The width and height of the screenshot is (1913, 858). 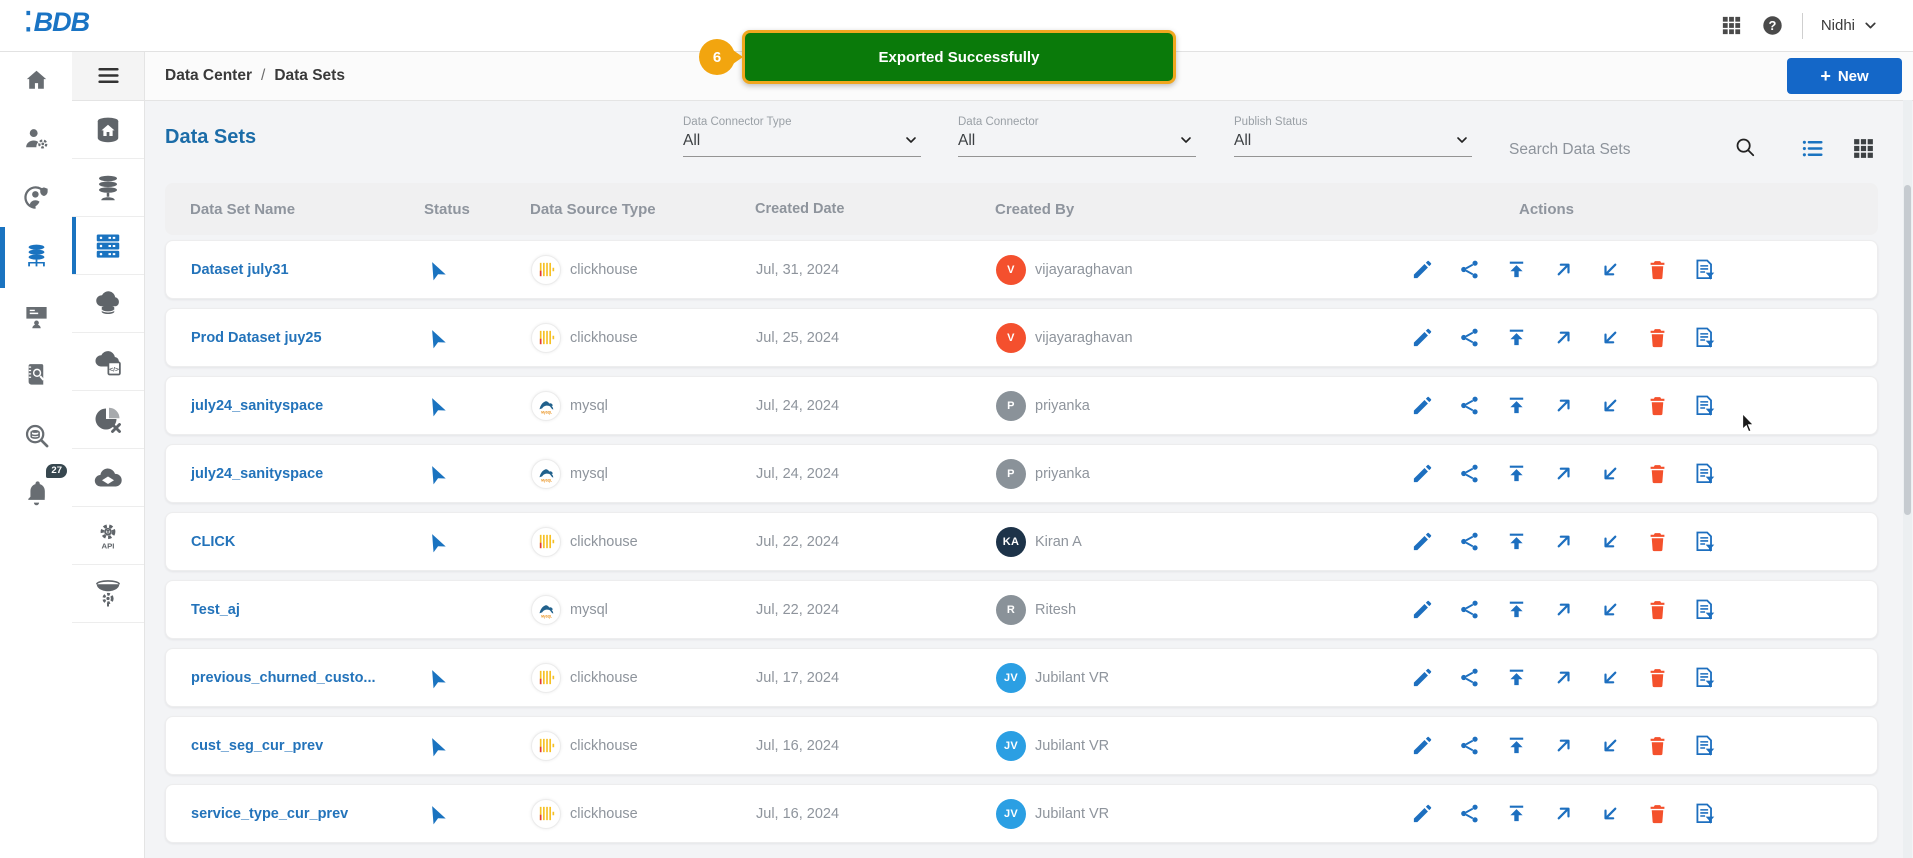 What do you see at coordinates (1812, 148) in the screenshot?
I see `list-view-toggle` at bounding box center [1812, 148].